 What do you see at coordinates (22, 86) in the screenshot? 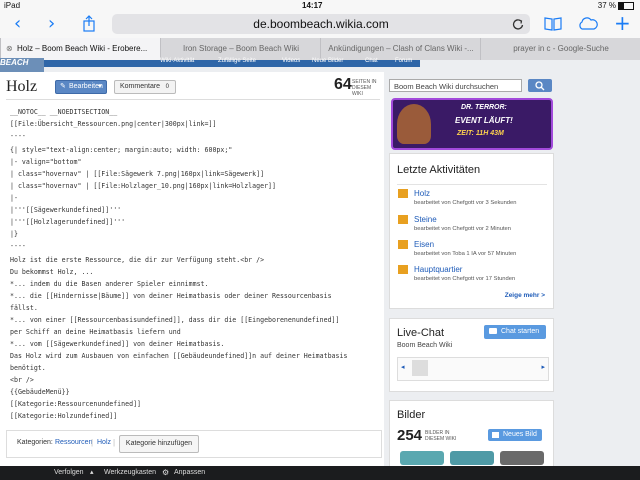
I see `page-title: Holz` at bounding box center [22, 86].